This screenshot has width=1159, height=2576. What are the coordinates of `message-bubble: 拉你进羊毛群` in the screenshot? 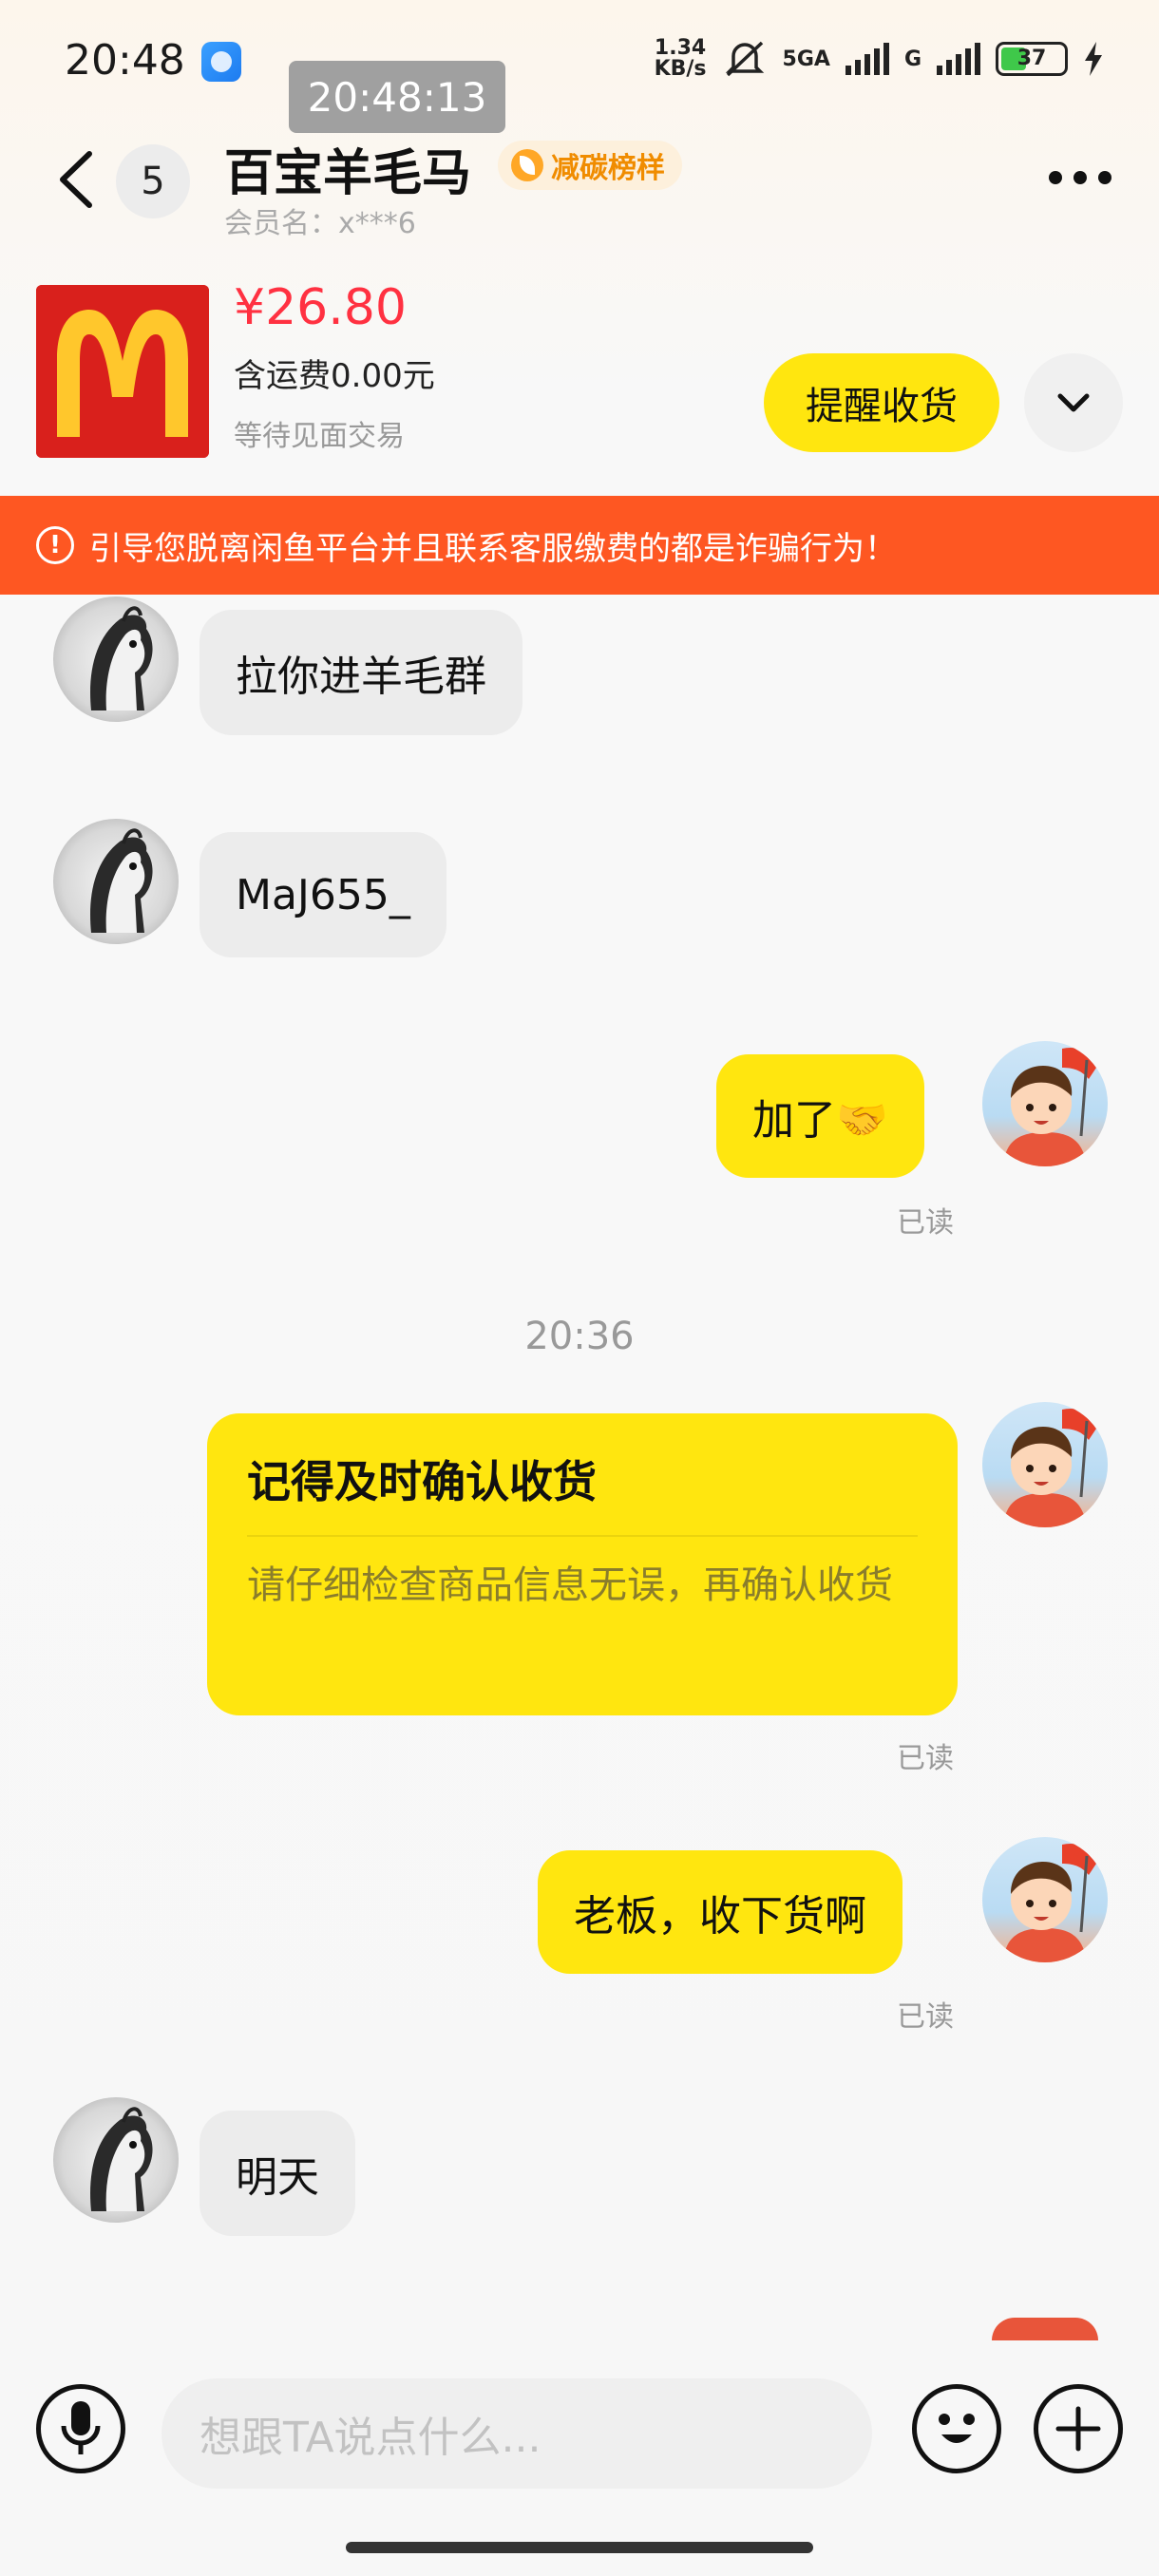 It's located at (361, 672).